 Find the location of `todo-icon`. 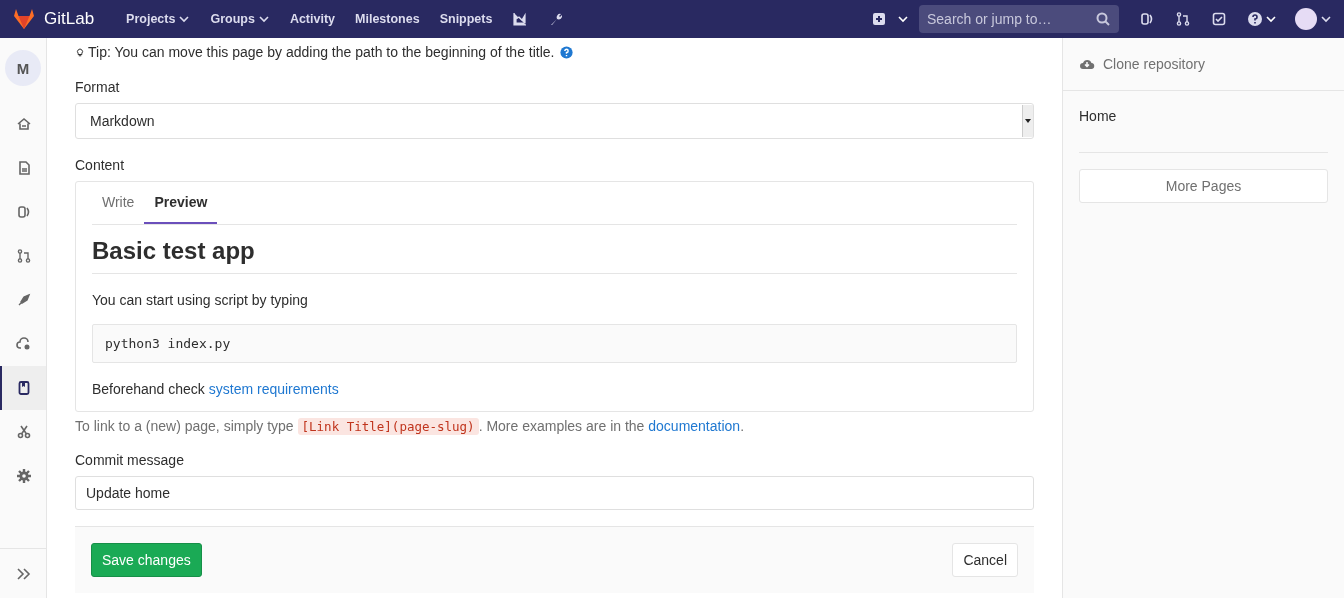

todo-icon is located at coordinates (1219, 19).